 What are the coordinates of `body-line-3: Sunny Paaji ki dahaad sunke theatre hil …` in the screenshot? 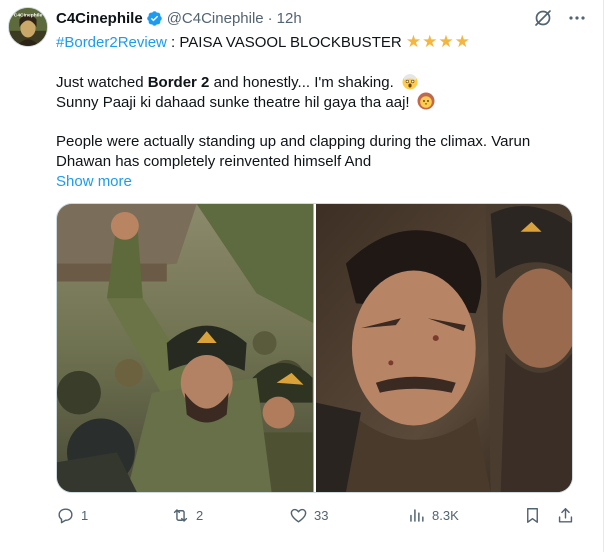 It's located at (245, 102).